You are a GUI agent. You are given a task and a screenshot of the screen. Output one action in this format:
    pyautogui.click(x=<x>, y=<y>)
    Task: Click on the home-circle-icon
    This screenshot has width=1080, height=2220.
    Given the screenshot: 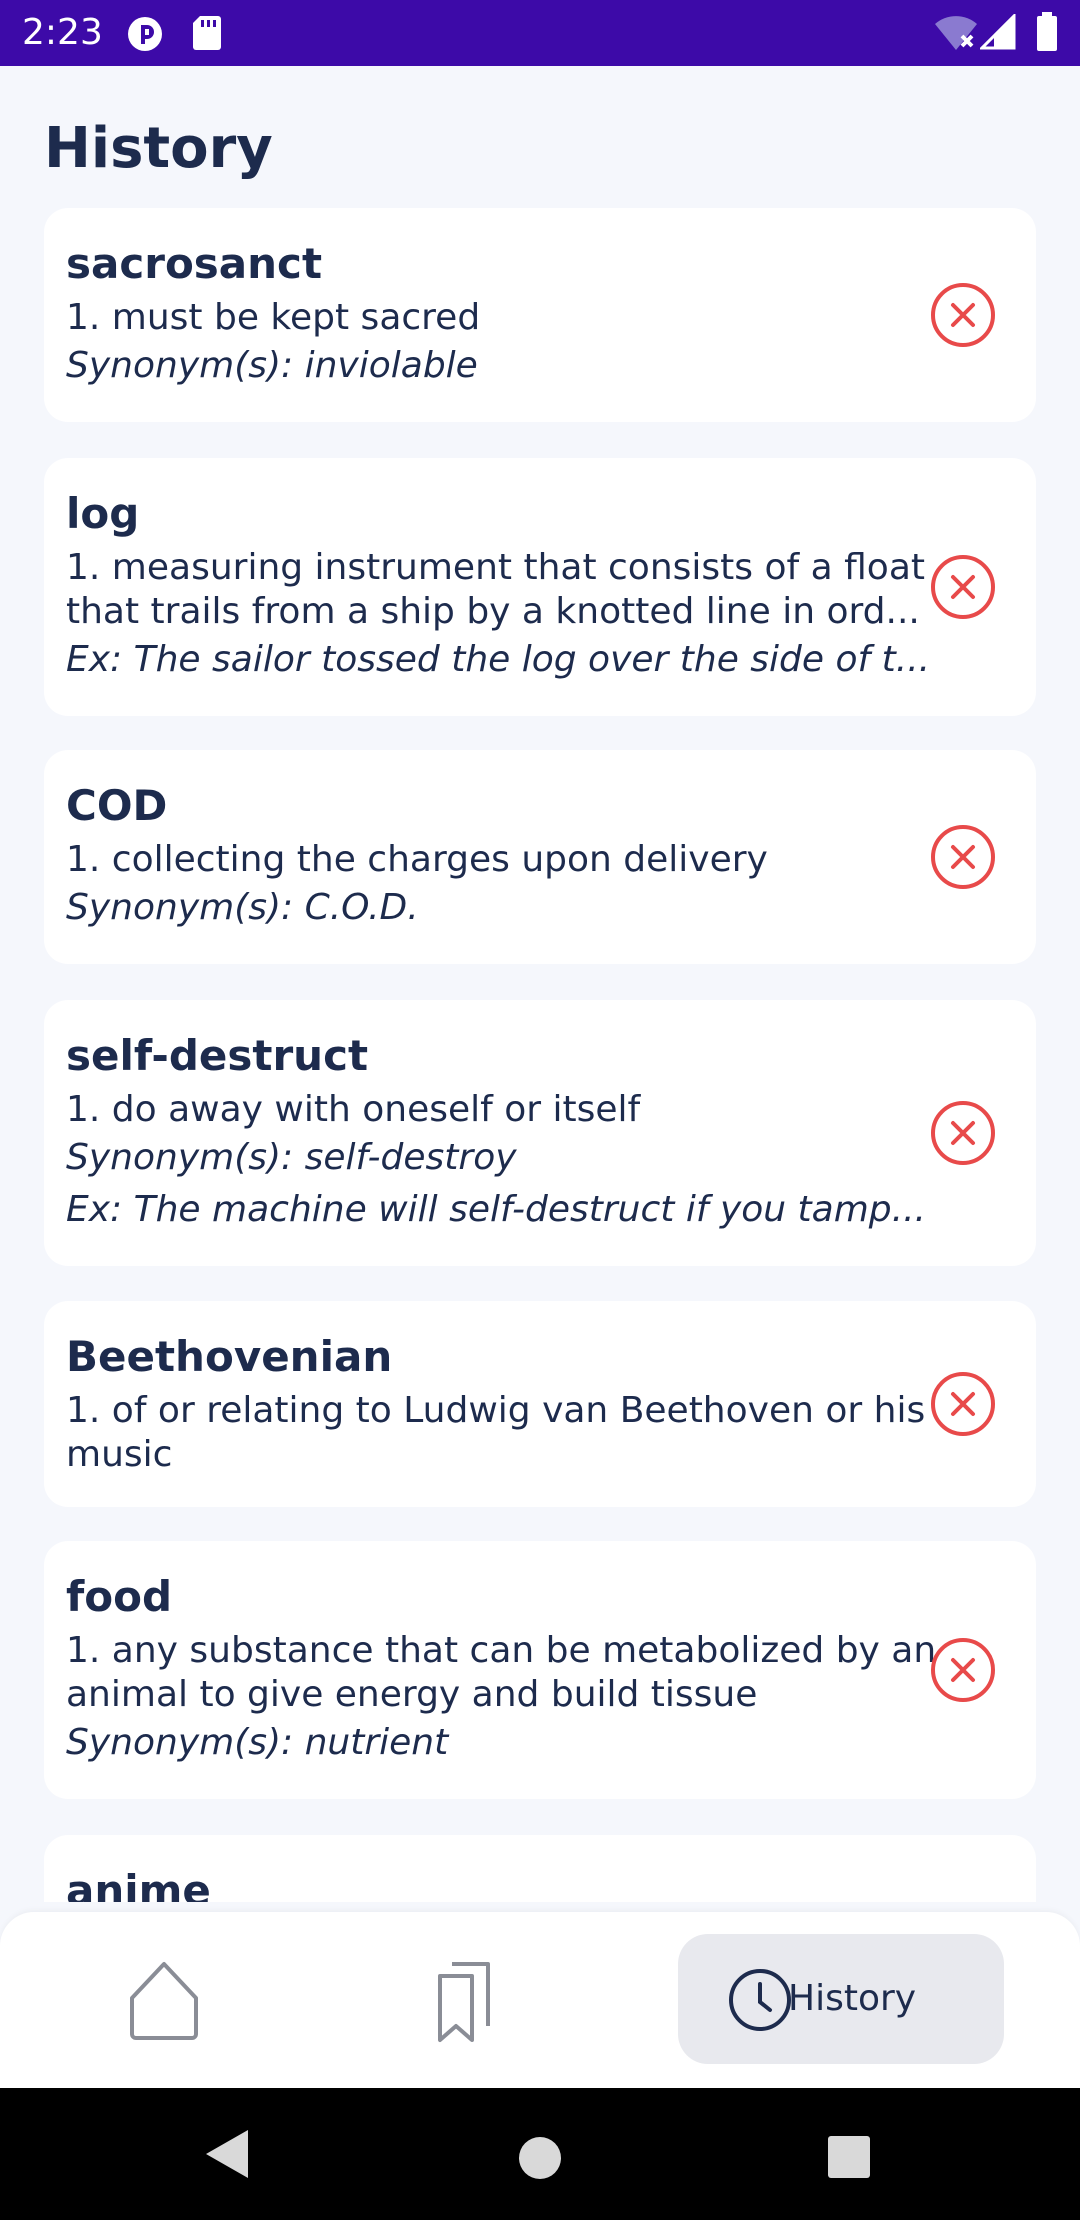 What is the action you would take?
    pyautogui.click(x=540, y=2158)
    